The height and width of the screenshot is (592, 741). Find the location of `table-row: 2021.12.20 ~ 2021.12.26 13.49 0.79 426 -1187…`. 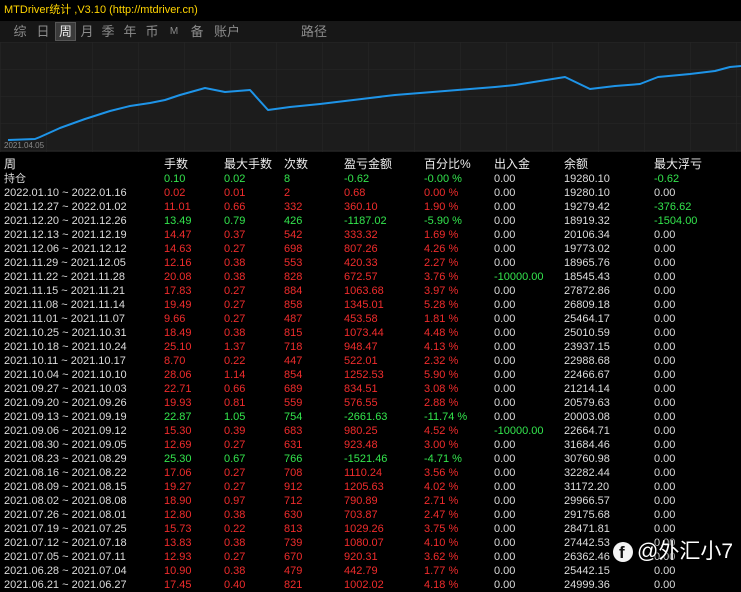

table-row: 2021.12.20 ~ 2021.12.26 13.49 0.79 426 -1187… is located at coordinates (370, 221).